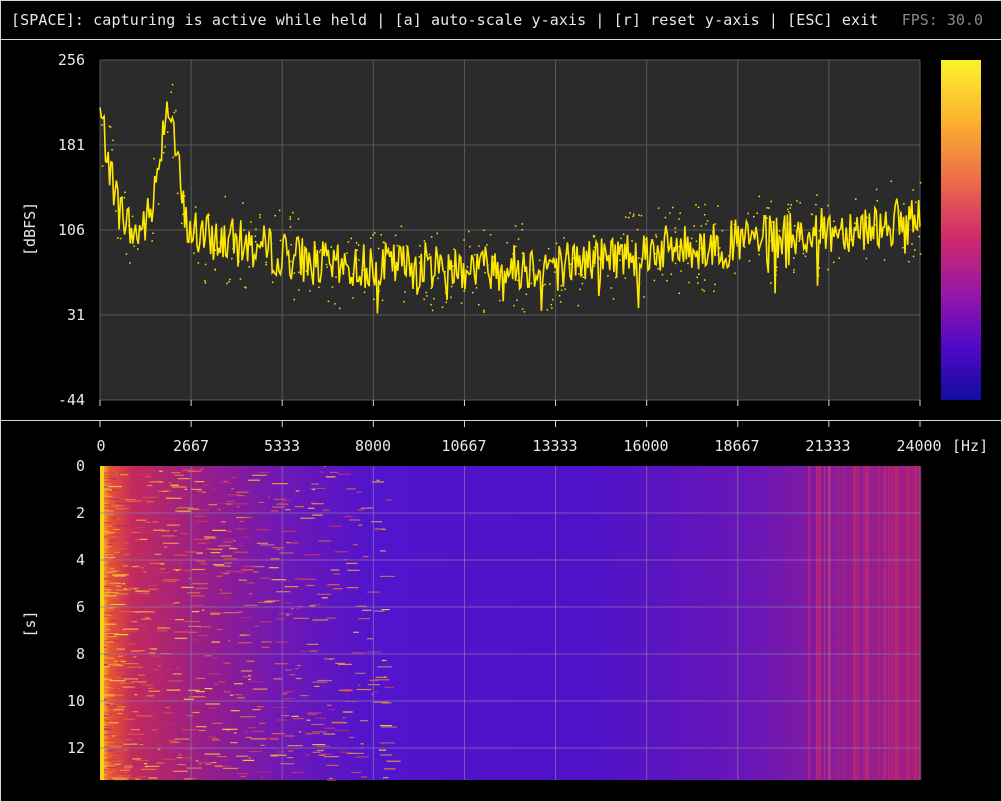 The height and width of the screenshot is (802, 1002). I want to click on freq-tick-label: 24000, so click(919, 446).